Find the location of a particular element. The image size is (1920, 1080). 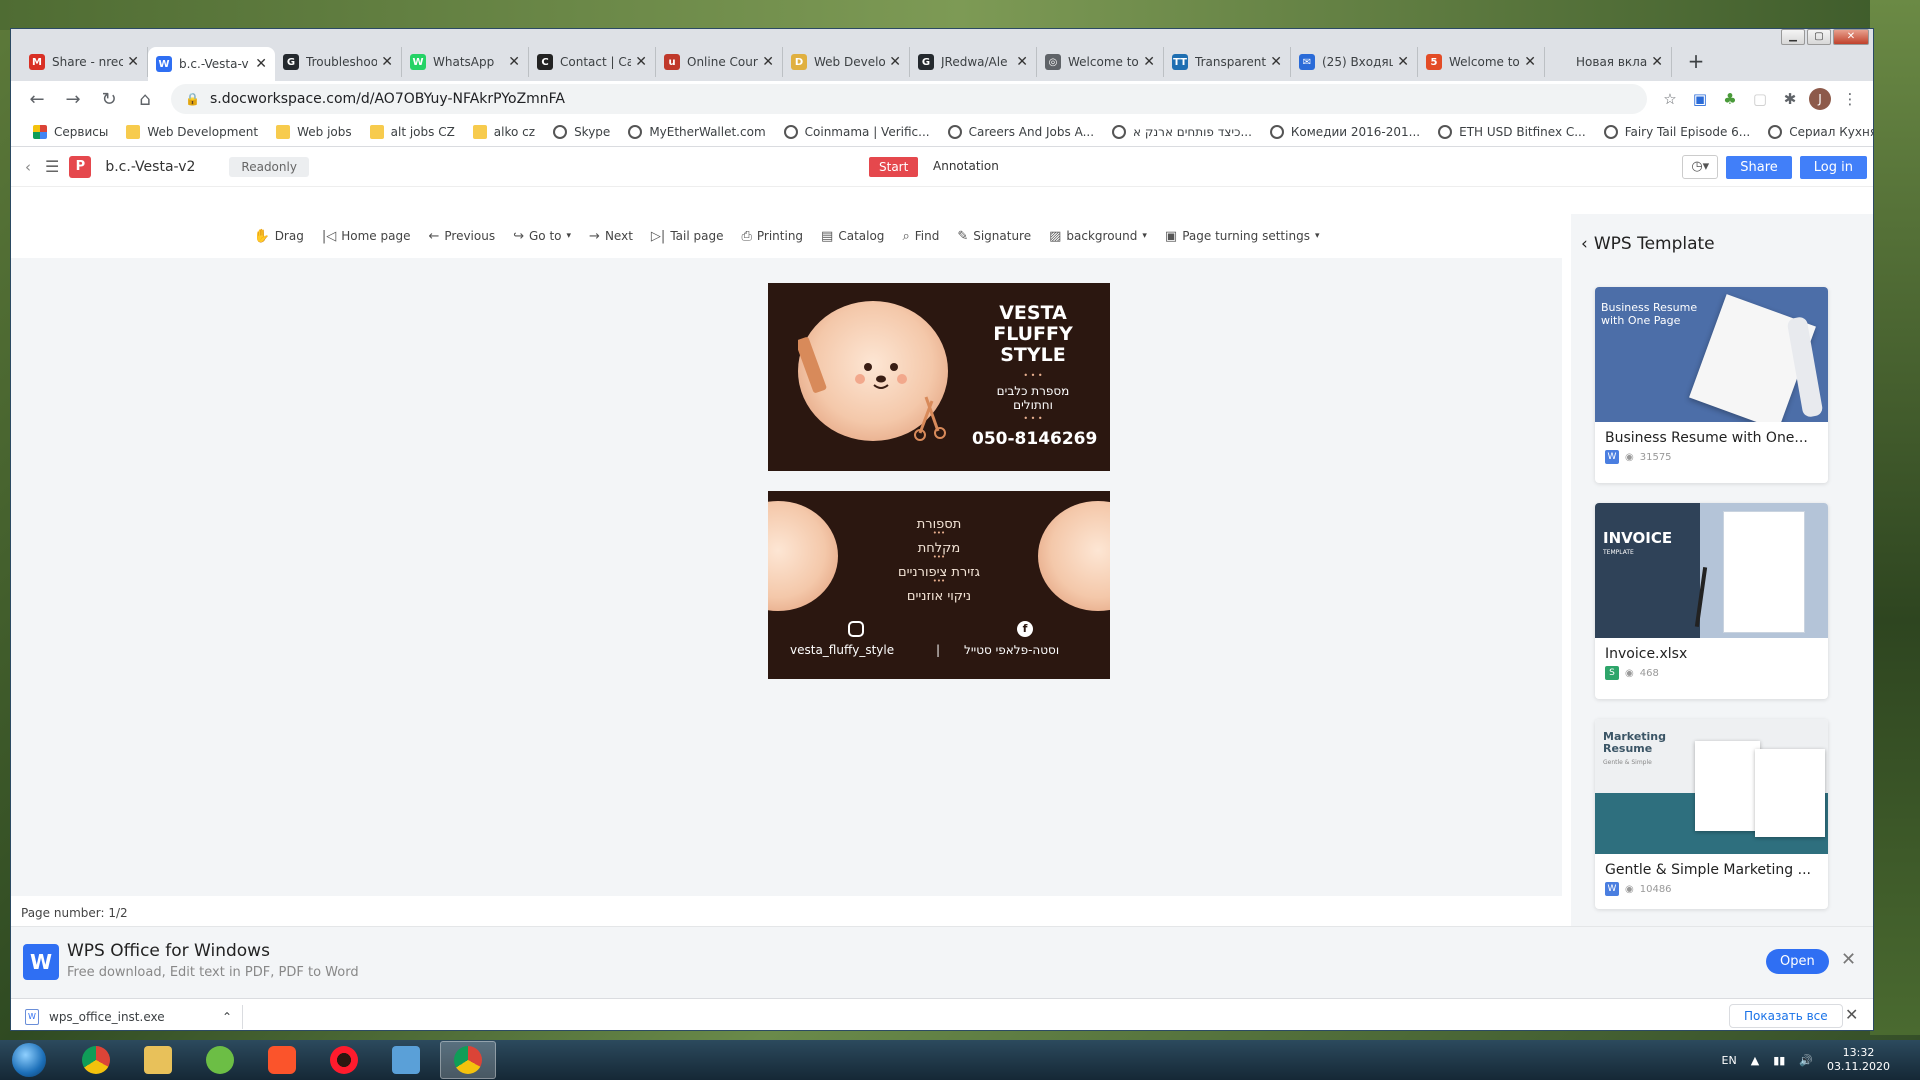

menu-kebab-icon: ⋮ is located at coordinates (1850, 99).